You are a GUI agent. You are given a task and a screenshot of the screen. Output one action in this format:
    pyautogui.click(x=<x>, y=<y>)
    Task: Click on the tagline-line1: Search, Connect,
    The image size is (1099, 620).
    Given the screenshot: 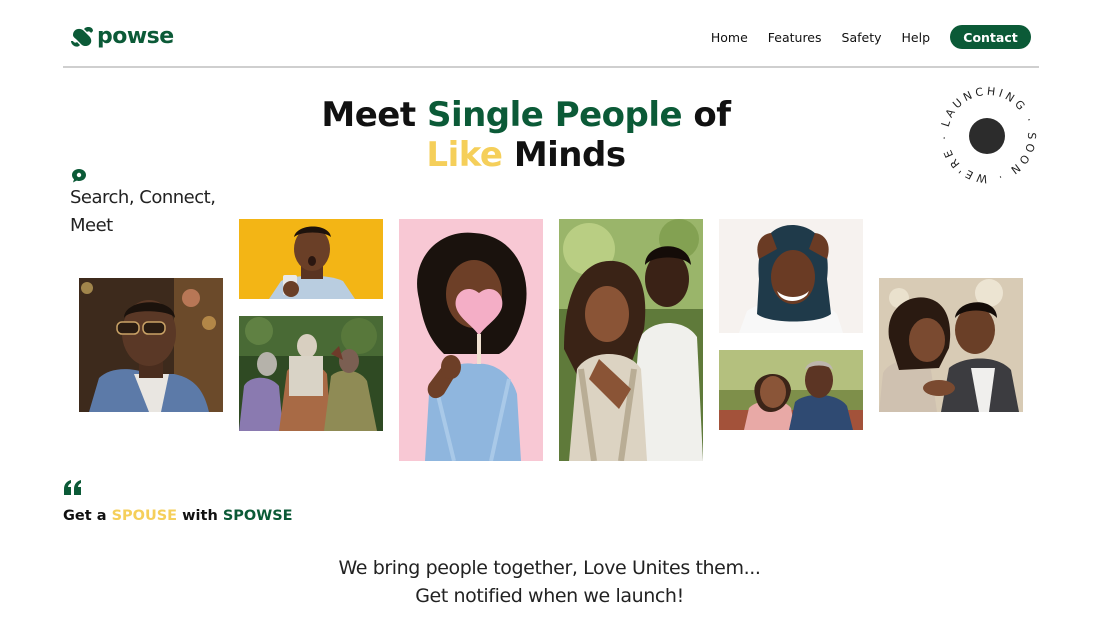 What is the action you would take?
    pyautogui.click(x=143, y=197)
    